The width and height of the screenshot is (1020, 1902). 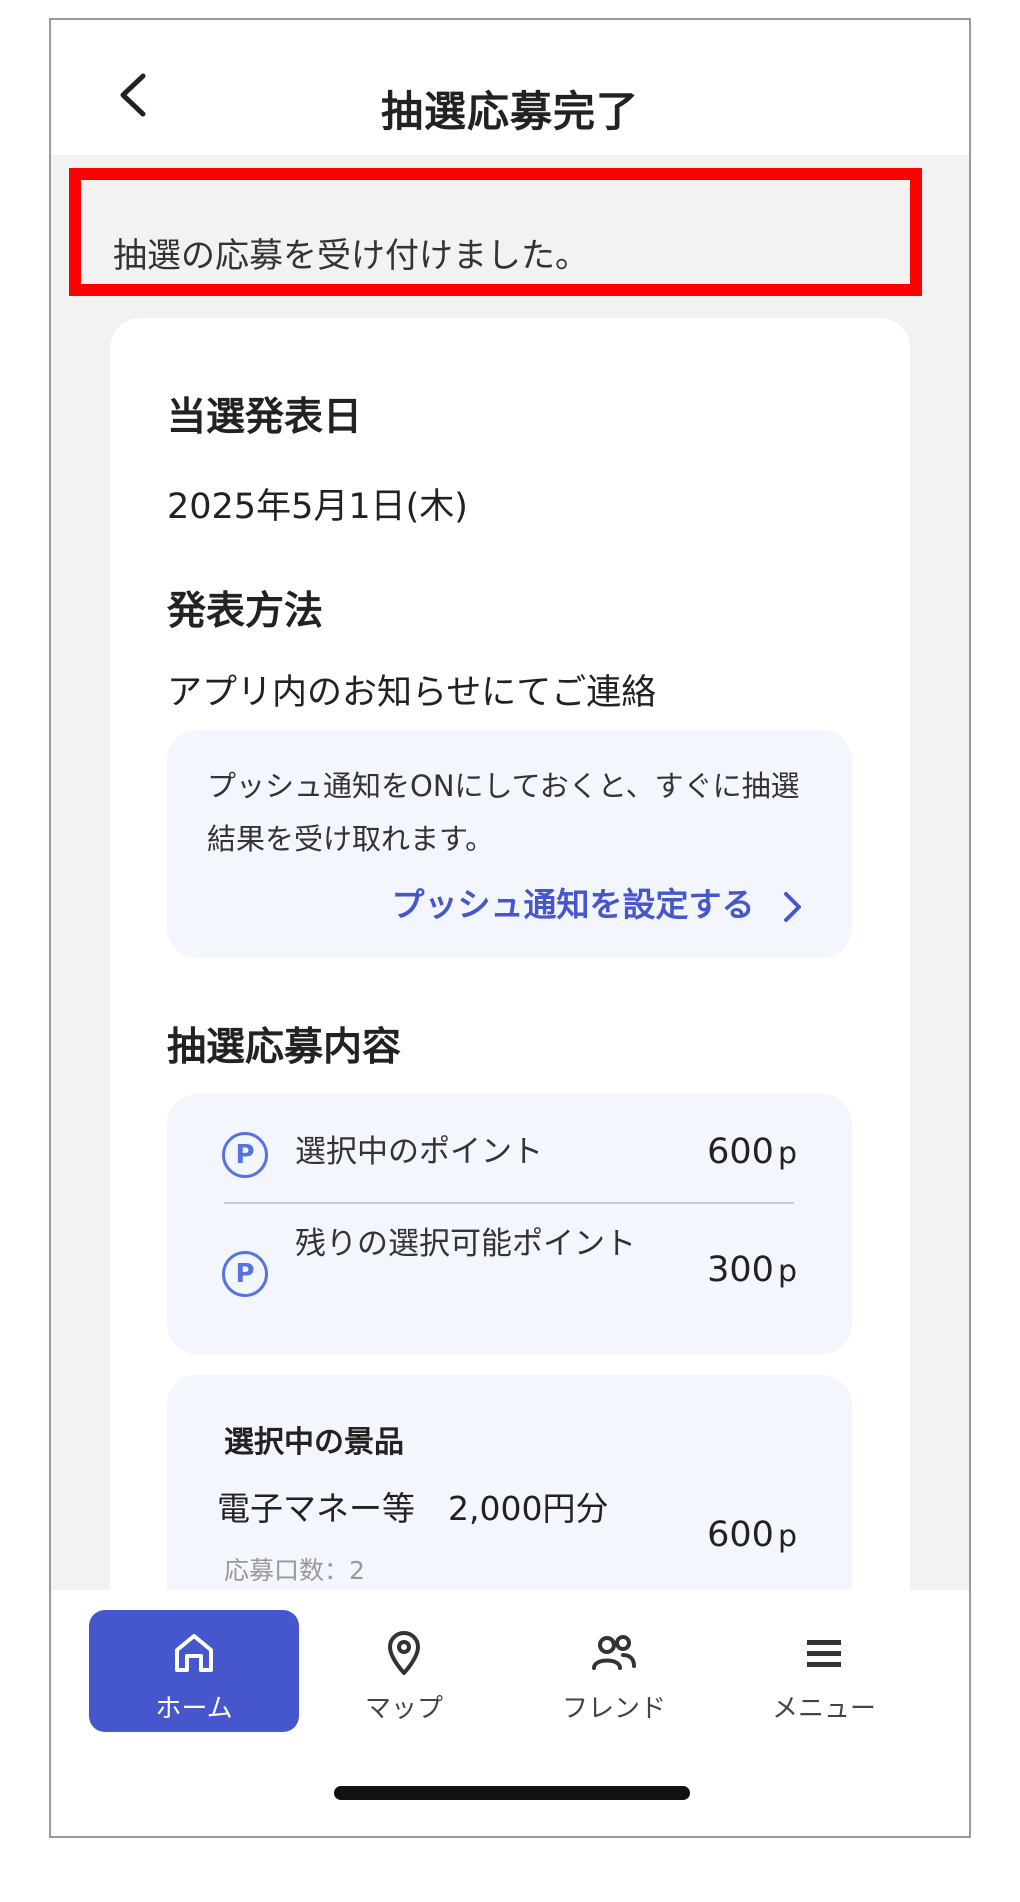 What do you see at coordinates (752, 1152) in the screenshot?
I see `selected-points-value: 600 p` at bounding box center [752, 1152].